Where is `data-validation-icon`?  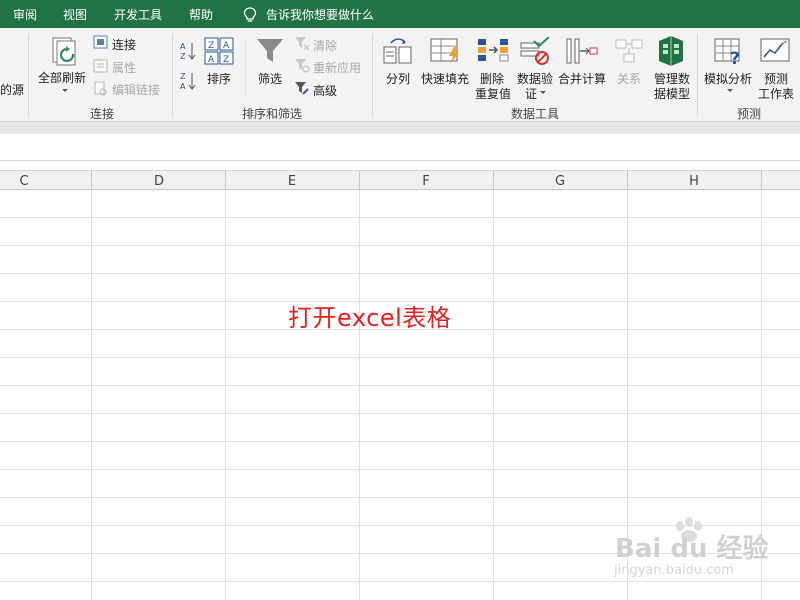
data-validation-icon is located at coordinates (536, 51).